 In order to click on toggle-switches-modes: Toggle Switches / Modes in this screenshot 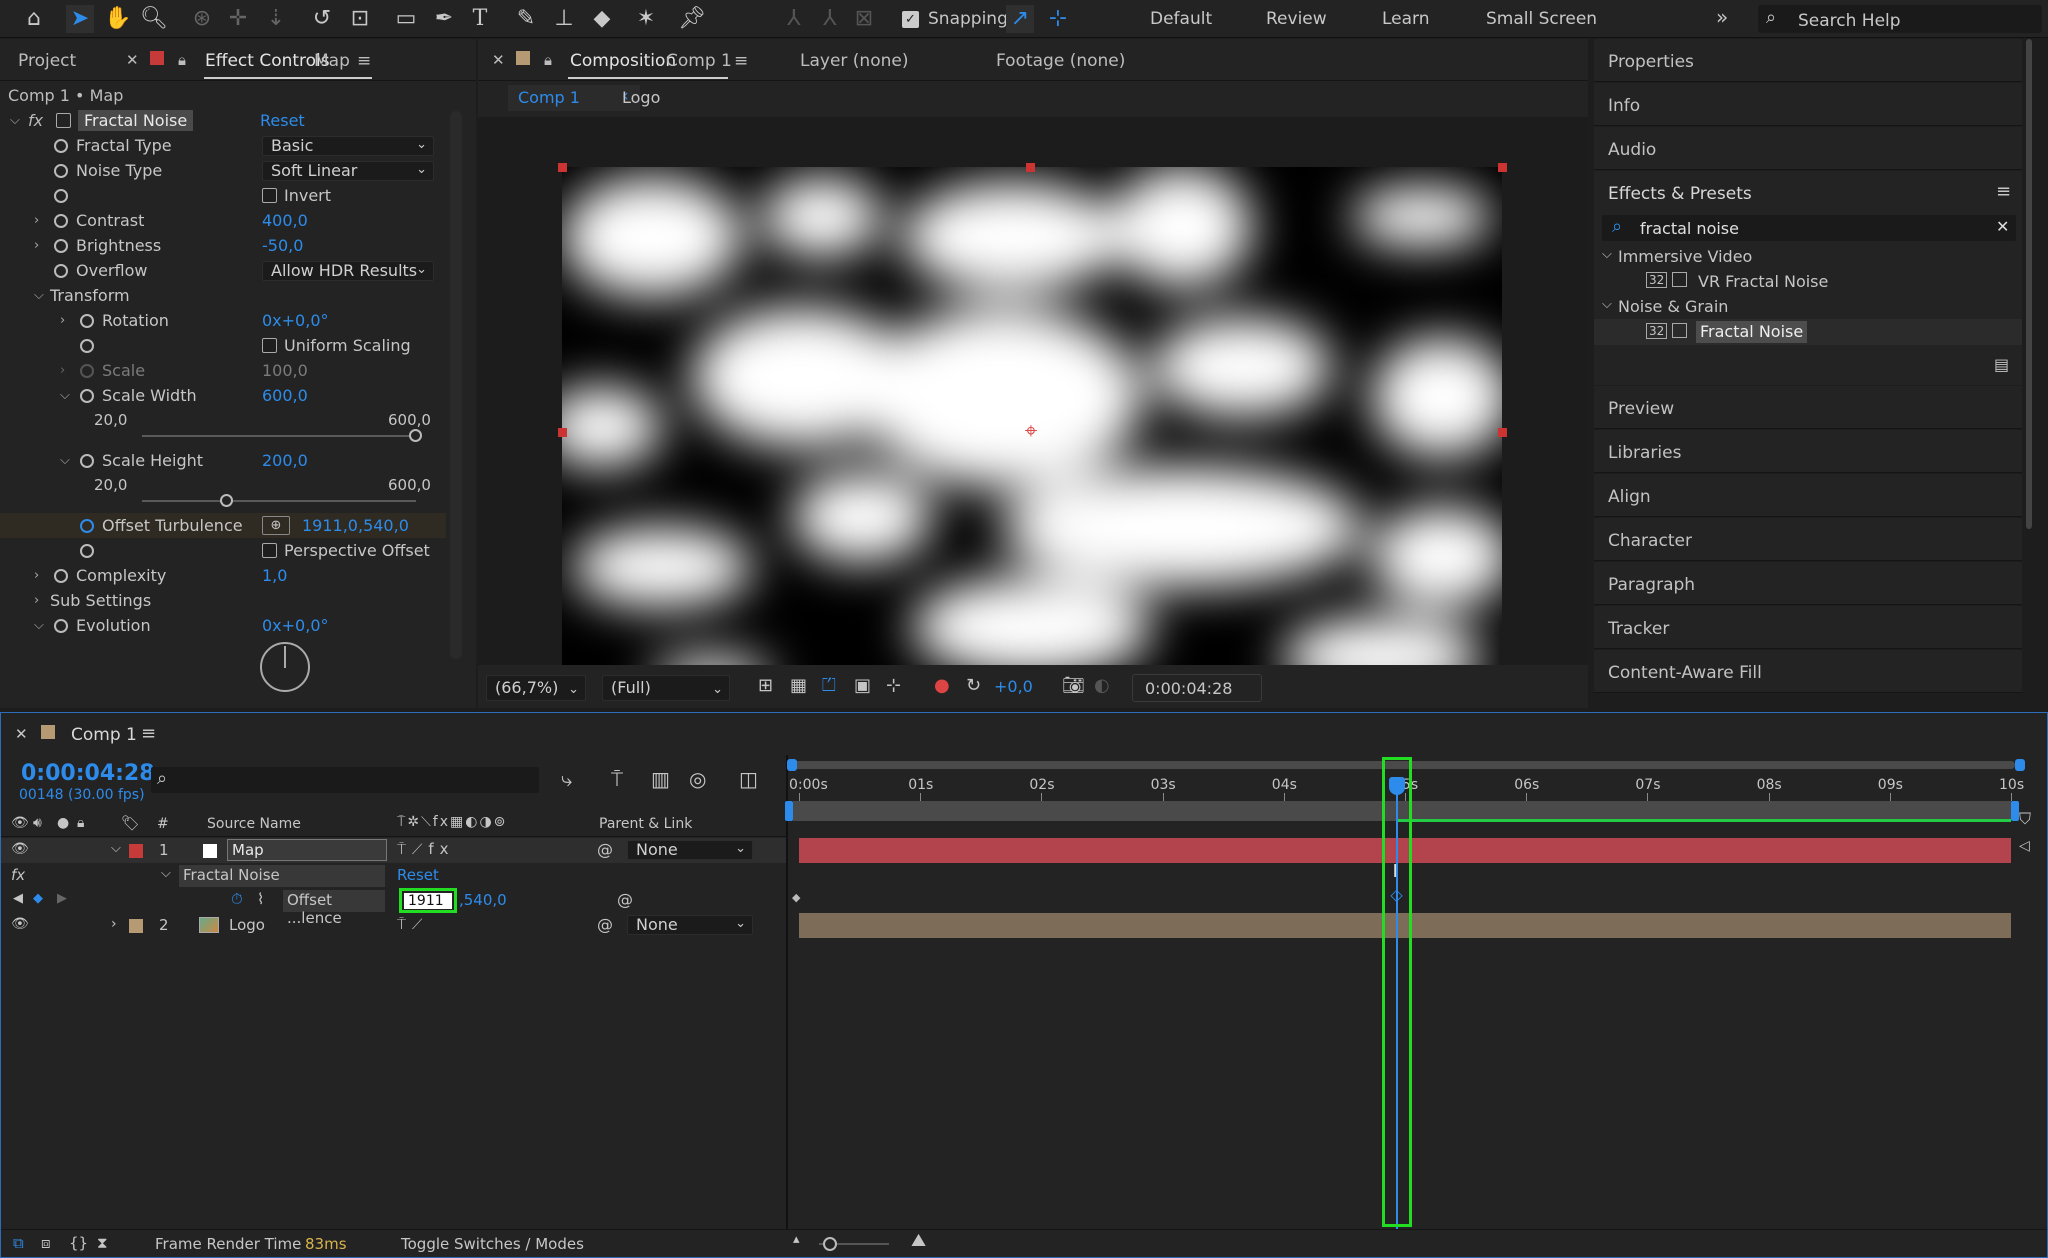, I will do `click(492, 1244)`.